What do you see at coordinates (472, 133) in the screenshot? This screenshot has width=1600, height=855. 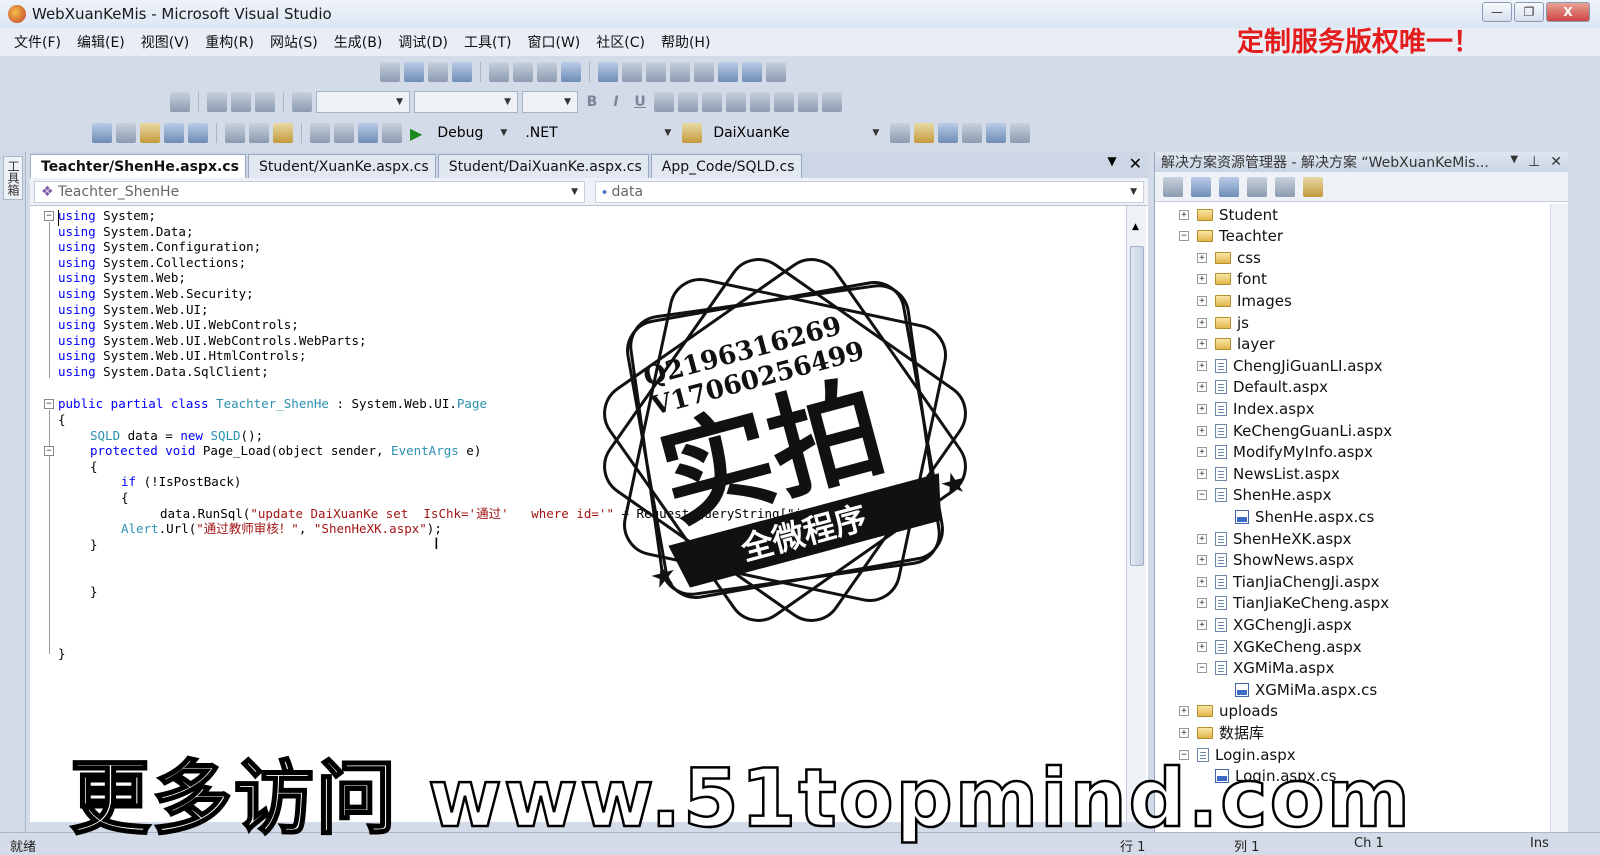 I see `solution-config-combo: Debug ▼` at bounding box center [472, 133].